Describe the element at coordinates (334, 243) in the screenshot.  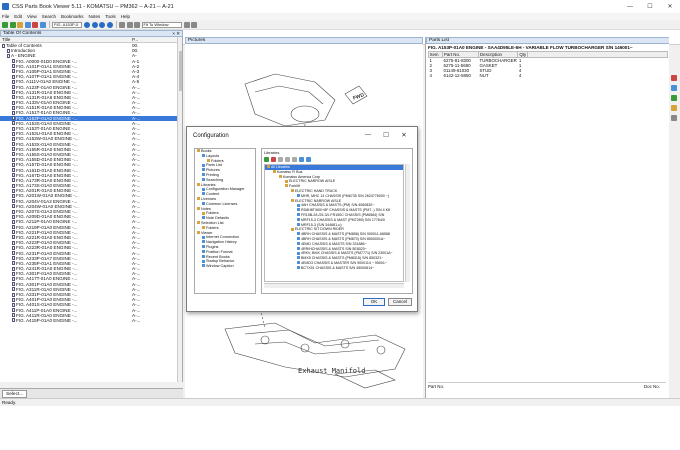
I see `library-tree-label: 4EMD CHASSIS & MASTS S/N 331886~` at that location.